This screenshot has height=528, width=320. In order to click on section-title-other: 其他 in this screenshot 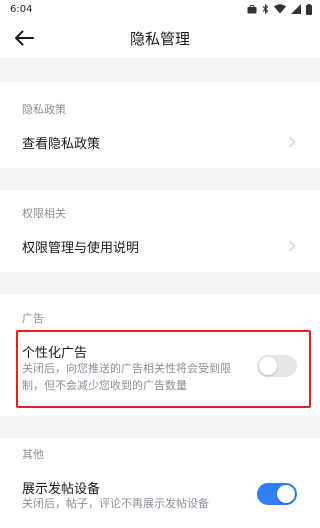, I will do `click(33, 454)`.